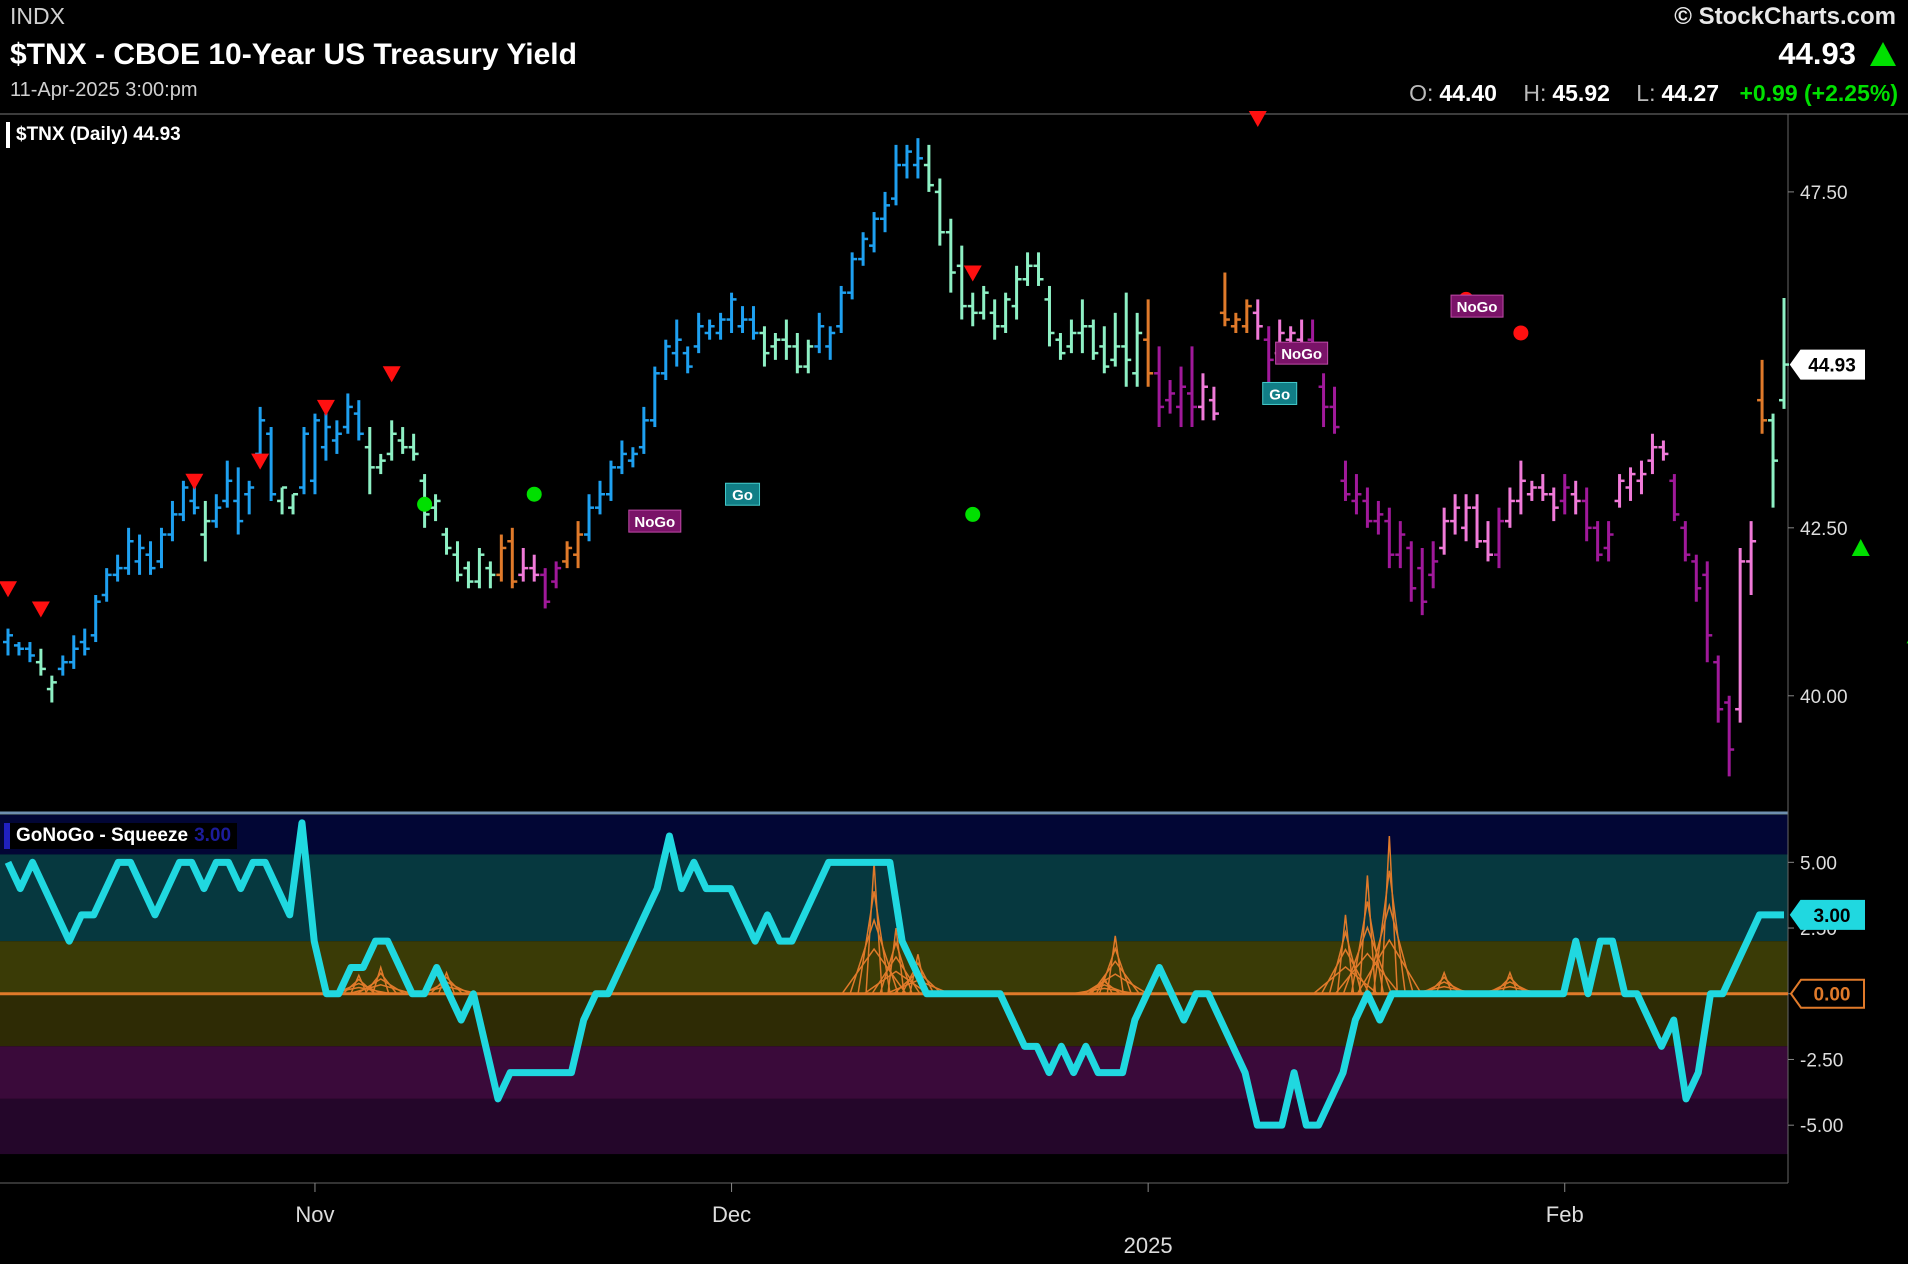  I want to click on squeeze-value-flag: 3.00, so click(1827, 914).